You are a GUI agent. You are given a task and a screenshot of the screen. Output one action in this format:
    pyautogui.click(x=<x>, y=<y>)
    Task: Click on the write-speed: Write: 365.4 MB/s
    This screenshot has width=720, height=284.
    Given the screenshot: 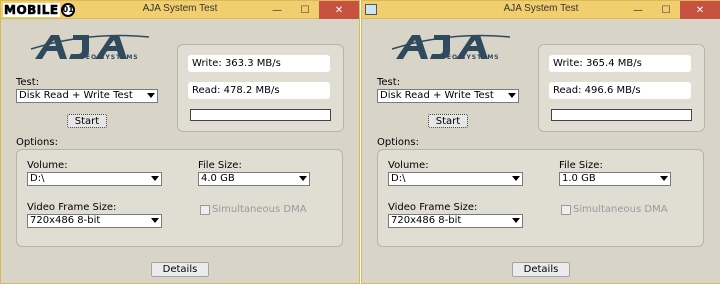 What is the action you would take?
    pyautogui.click(x=620, y=63)
    